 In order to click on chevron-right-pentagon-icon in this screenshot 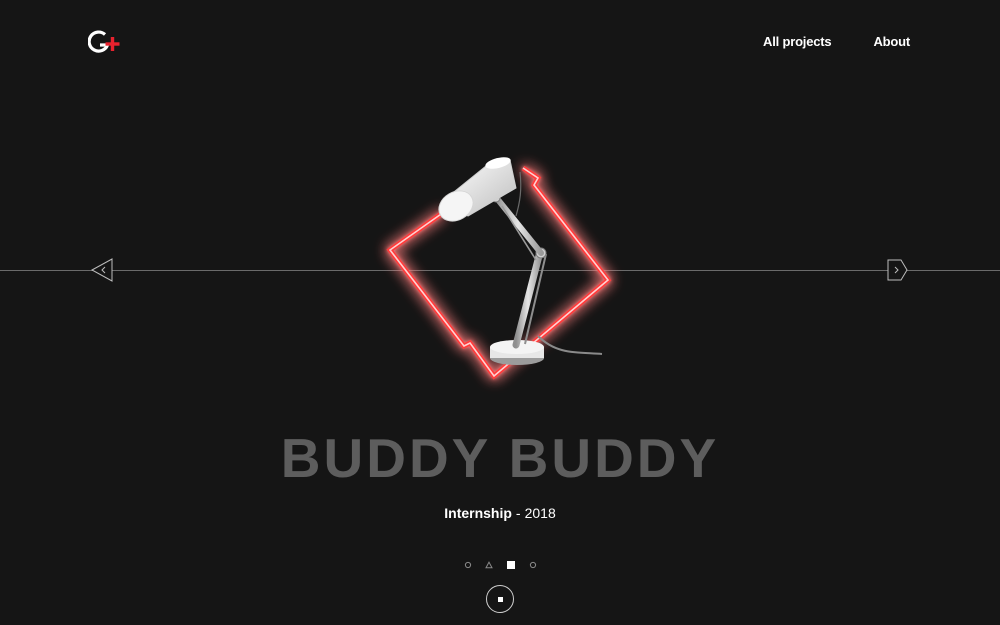, I will do `click(897, 270)`.